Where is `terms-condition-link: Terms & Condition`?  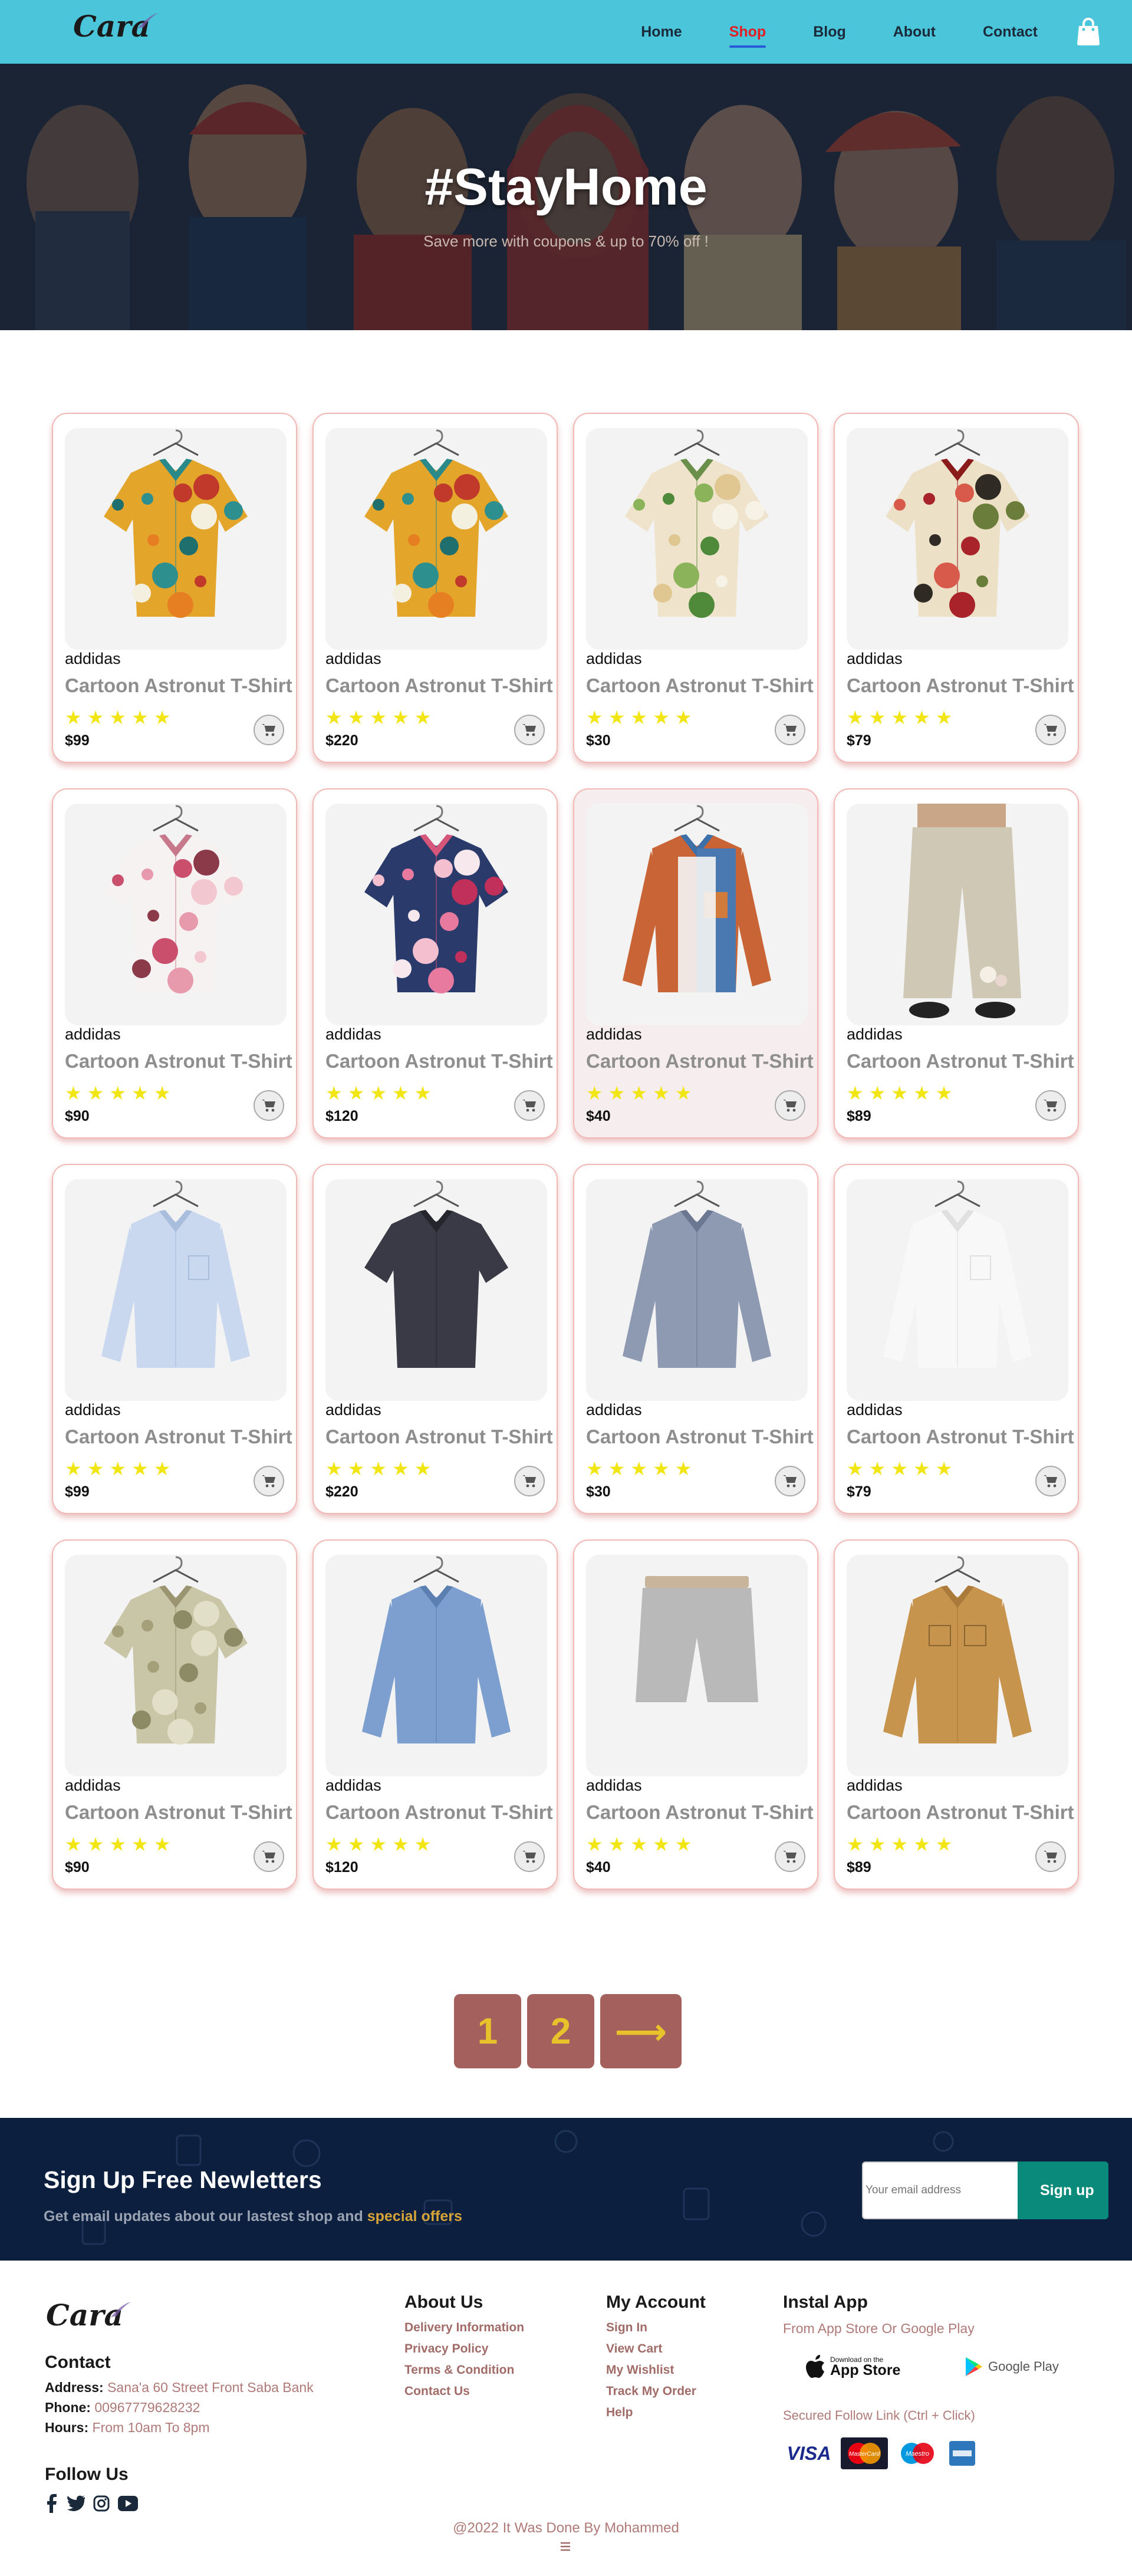
terms-condition-link: Terms & Condition is located at coordinates (459, 2370).